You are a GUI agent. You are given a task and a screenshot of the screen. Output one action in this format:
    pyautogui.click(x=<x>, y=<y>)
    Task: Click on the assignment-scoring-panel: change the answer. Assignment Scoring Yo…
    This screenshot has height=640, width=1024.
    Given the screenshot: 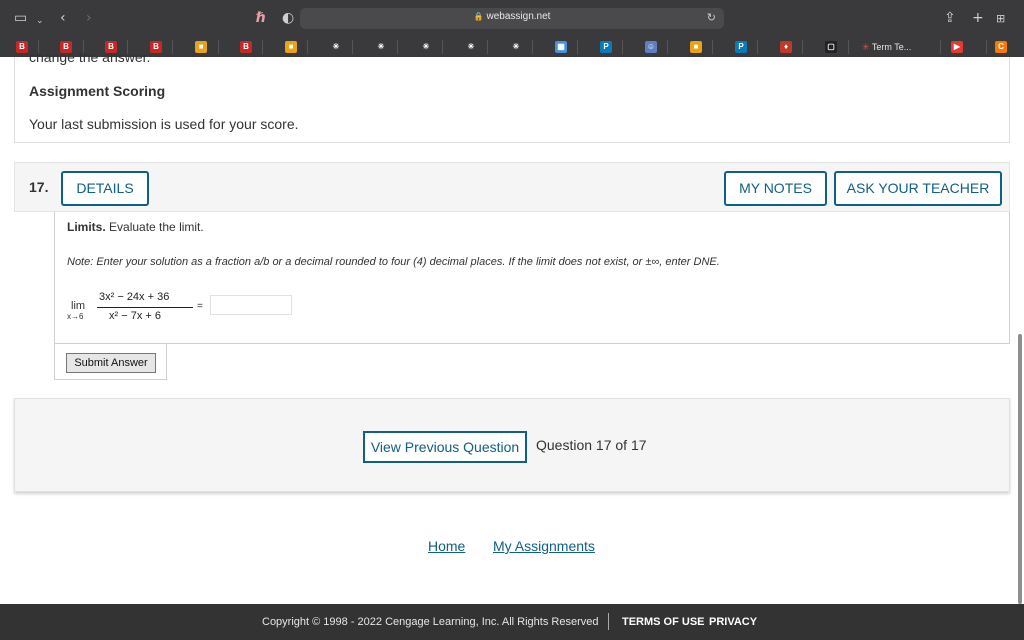 What is the action you would take?
    pyautogui.click(x=512, y=96)
    